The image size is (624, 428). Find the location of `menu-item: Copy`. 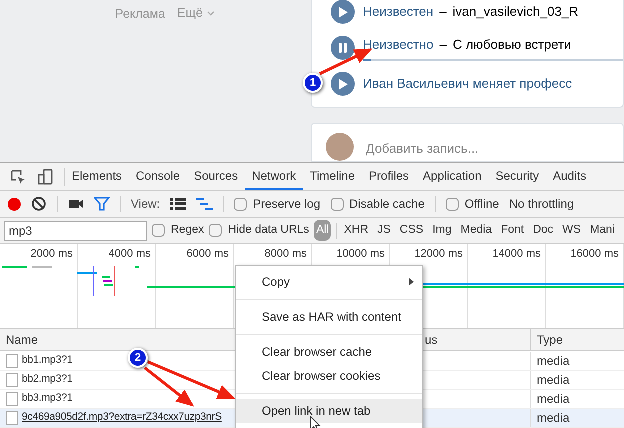

menu-item: Copy is located at coordinates (329, 282).